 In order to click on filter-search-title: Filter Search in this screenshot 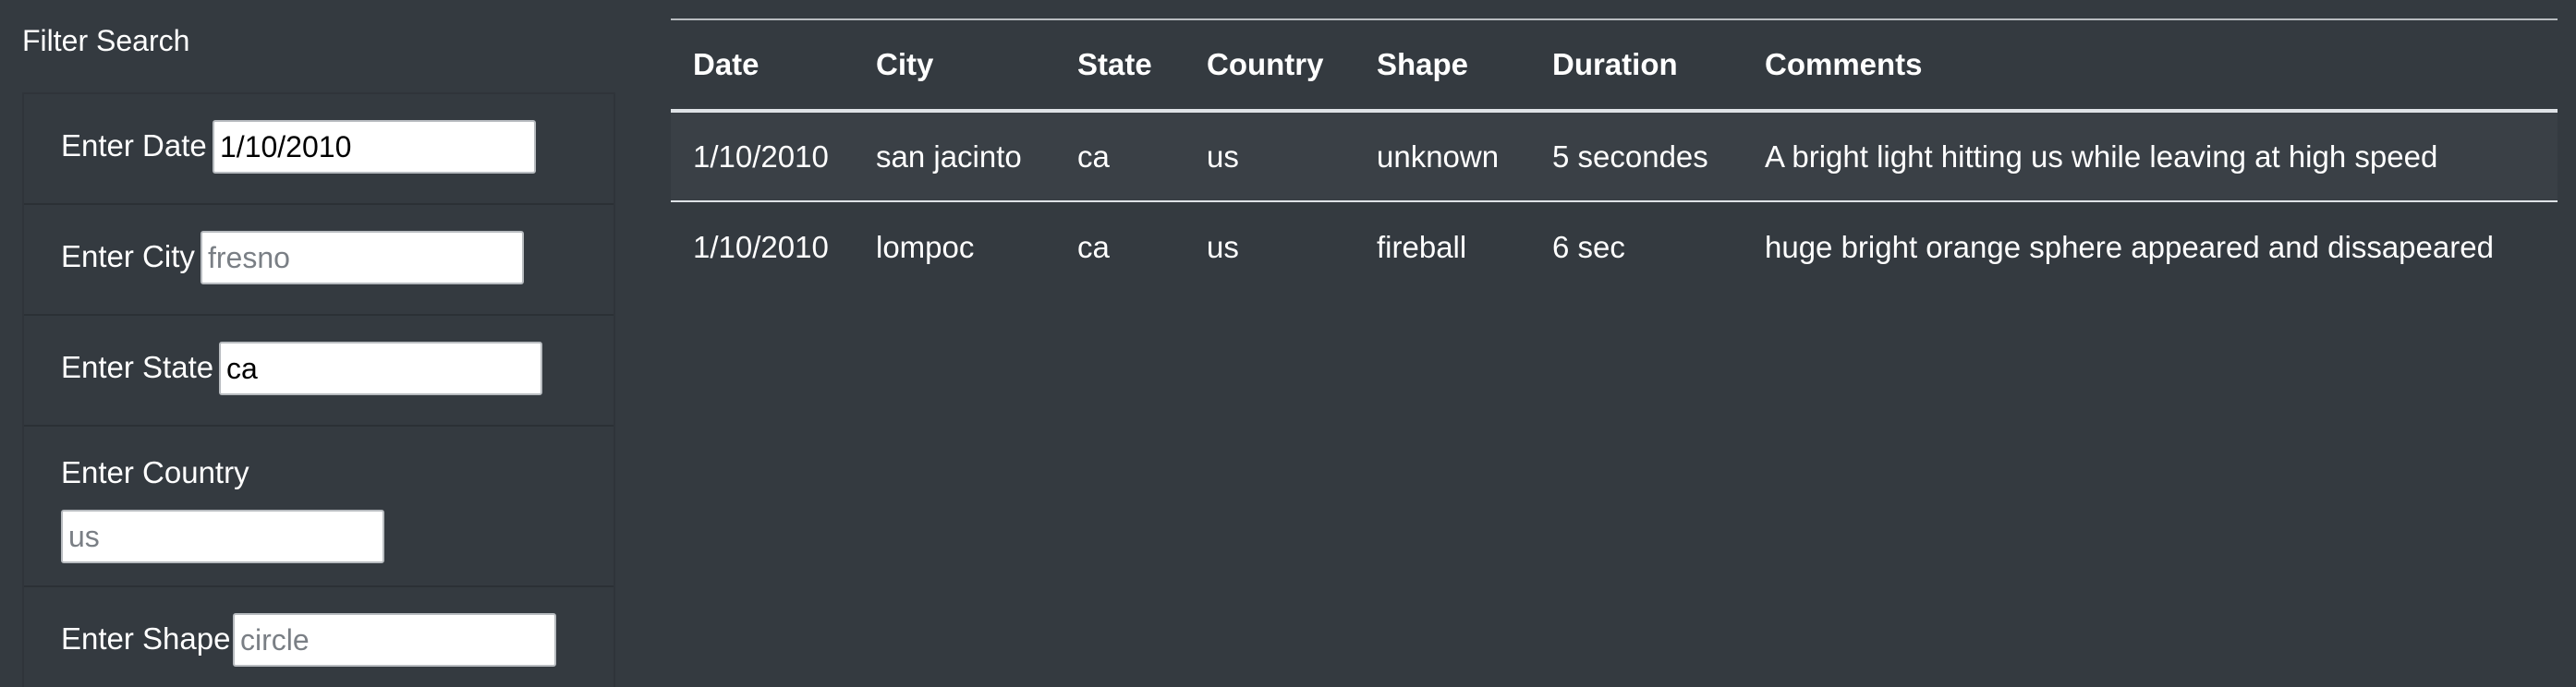, I will do `click(106, 40)`.